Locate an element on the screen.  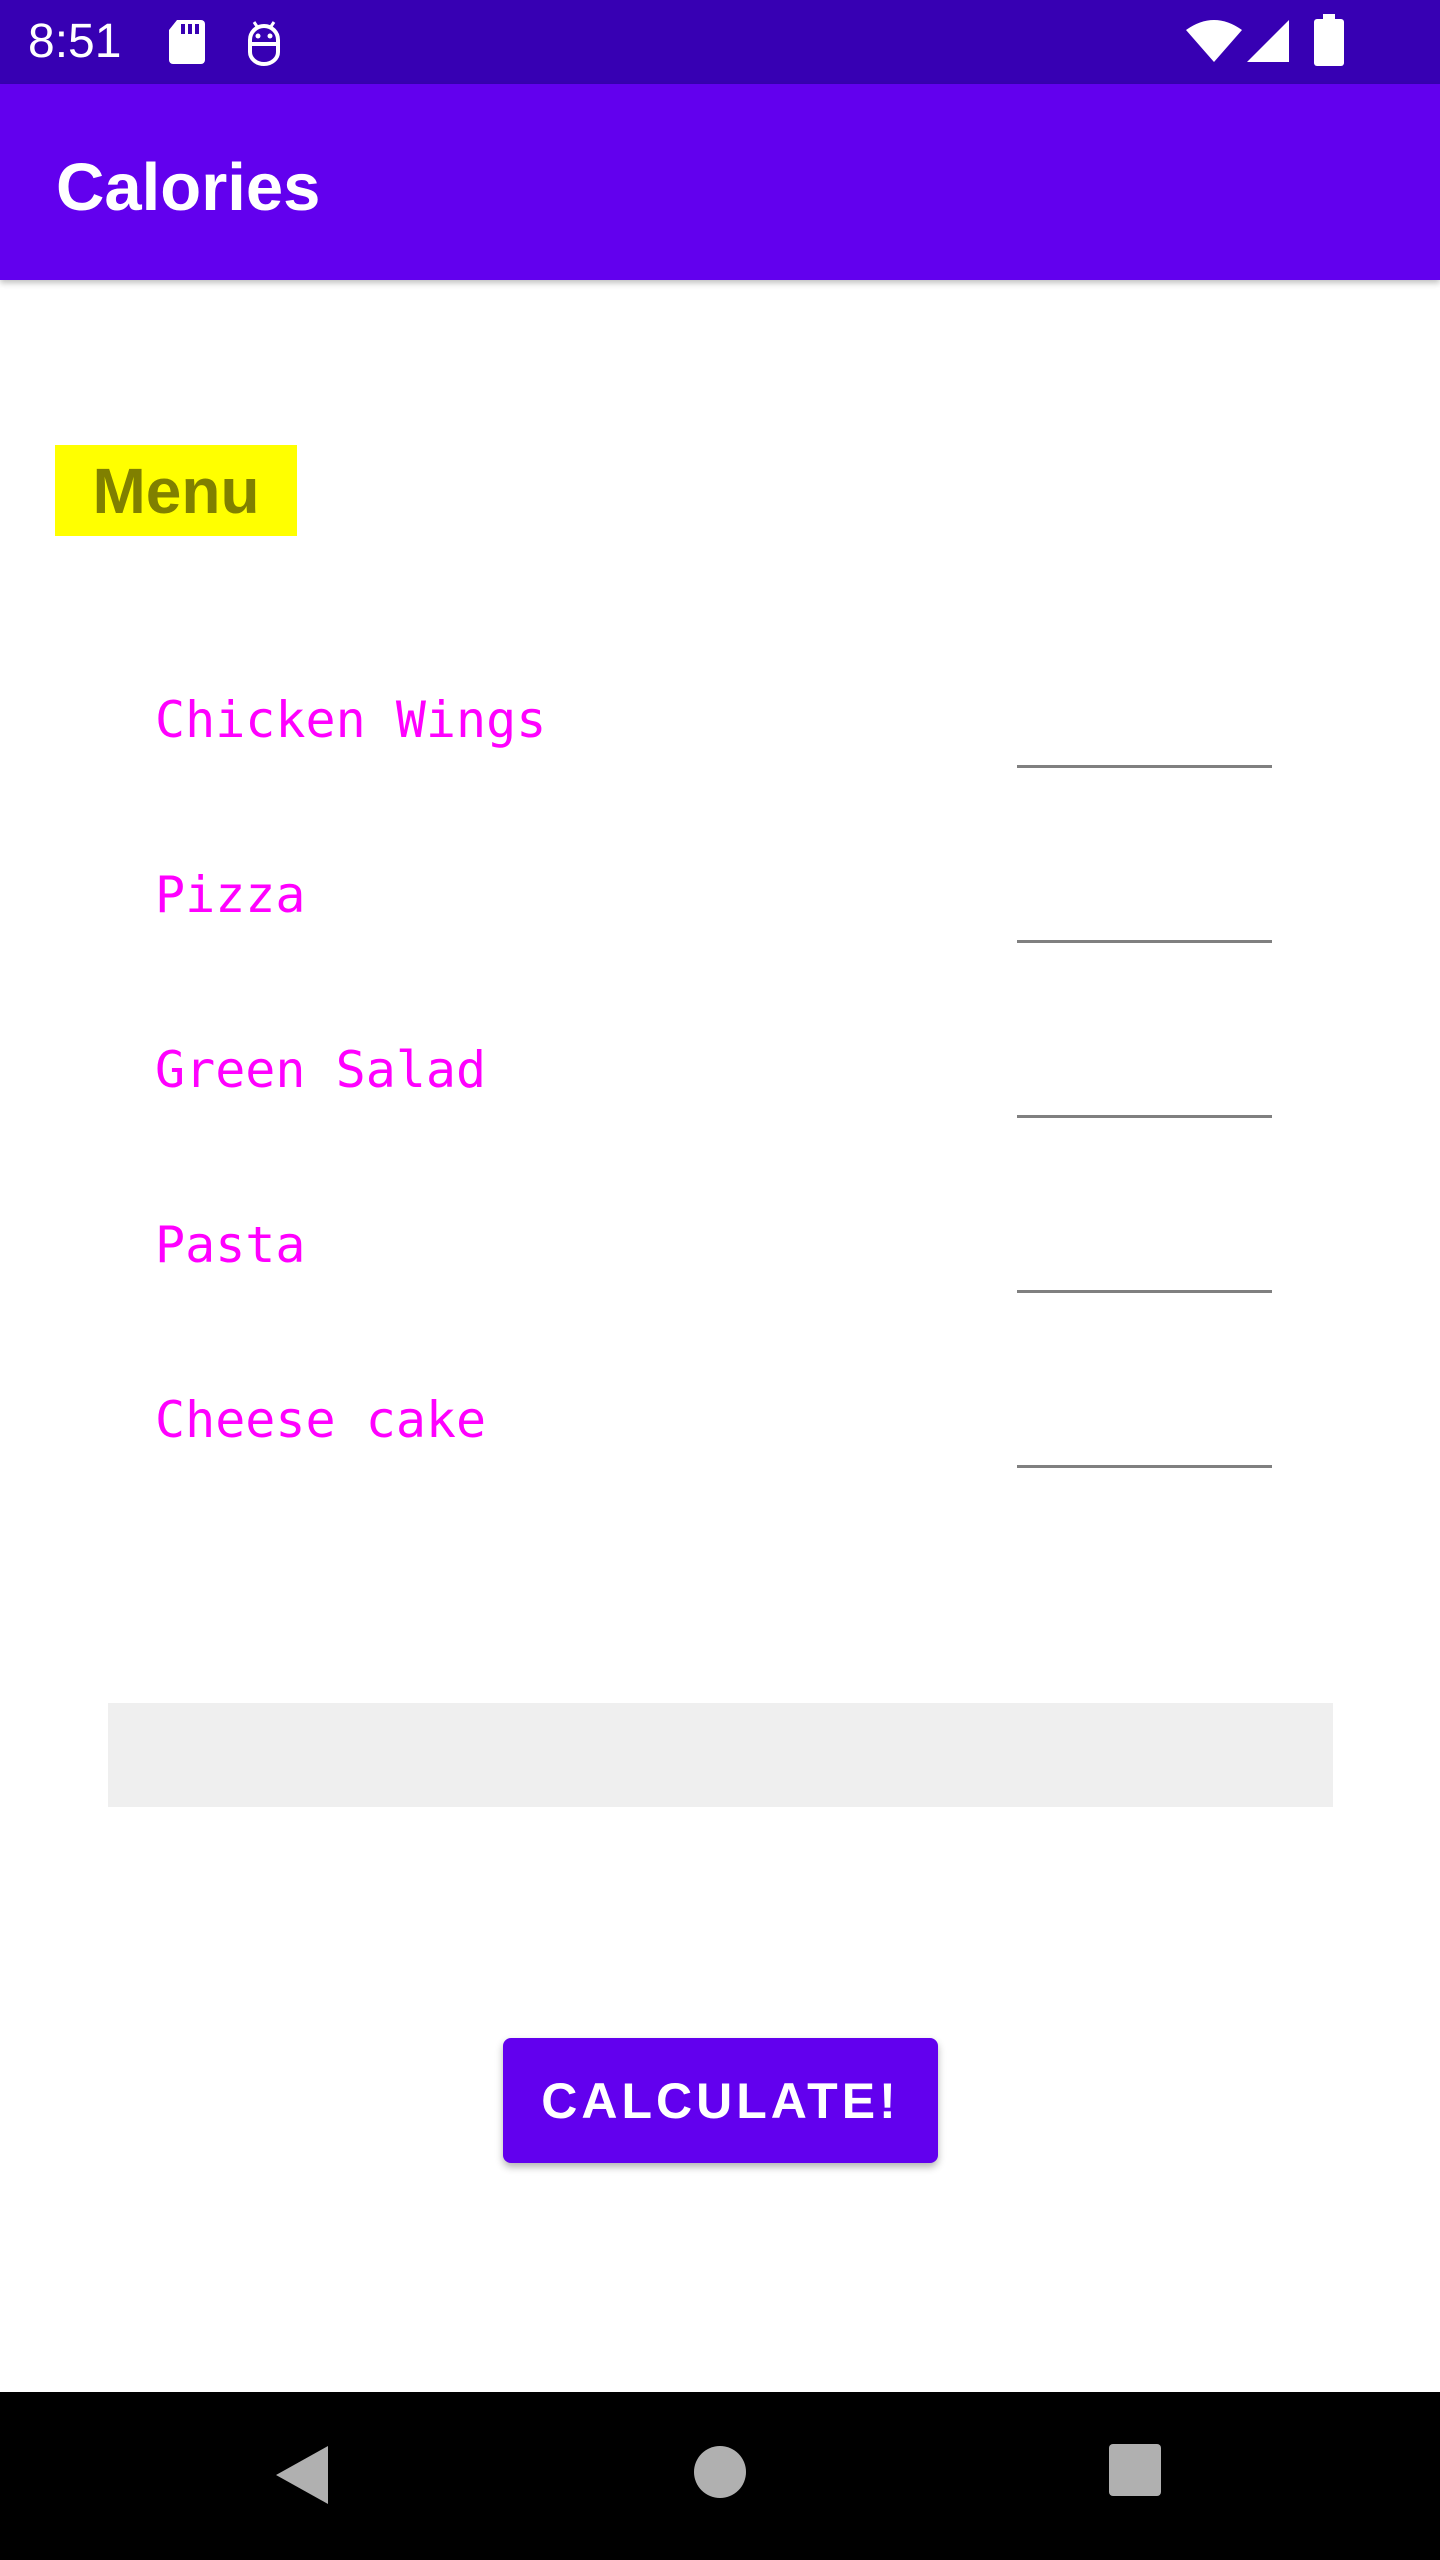
green-salad-input is located at coordinates (1144, 1086).